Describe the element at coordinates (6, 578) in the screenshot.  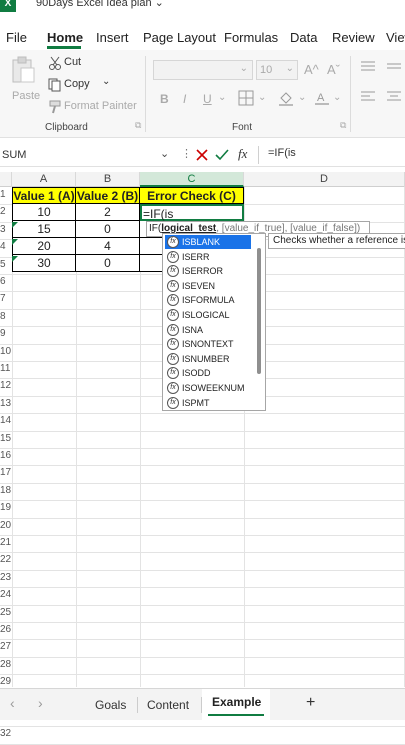
I see `row-header: 23` at that location.